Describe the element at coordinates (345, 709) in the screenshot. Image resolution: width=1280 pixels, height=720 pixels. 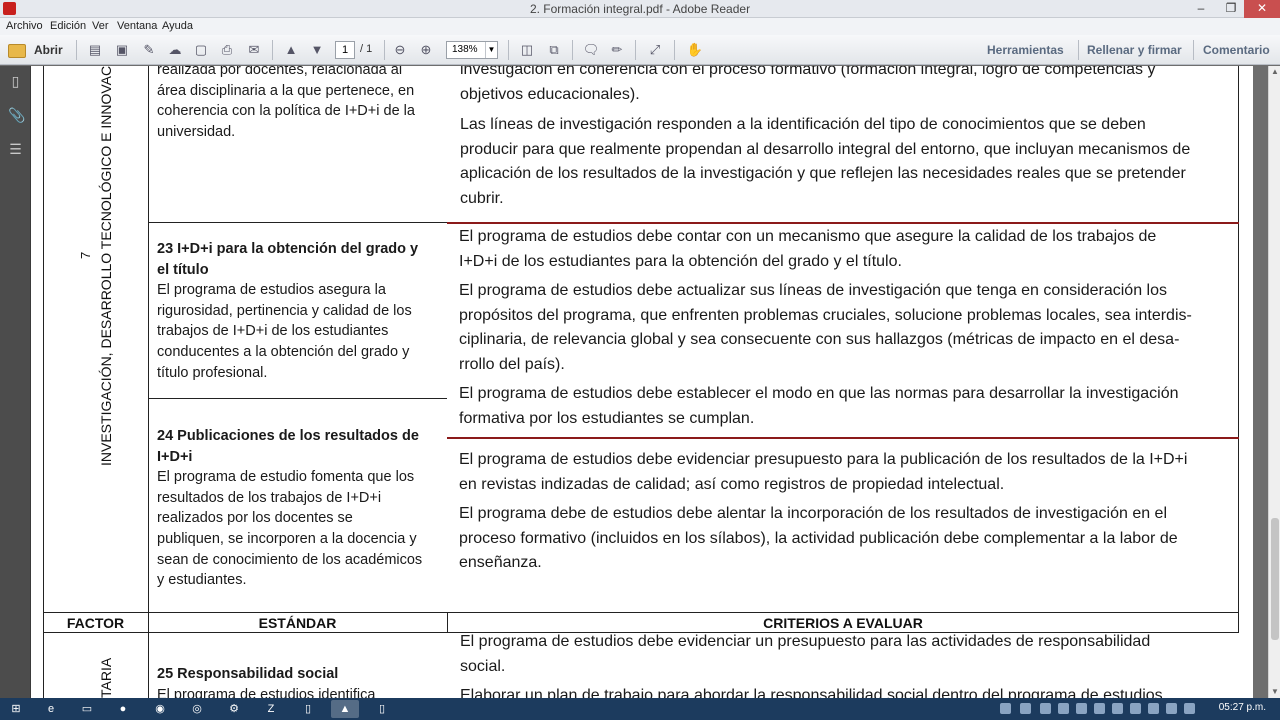
I see `adobe-reader-taskbar-icon: ▲` at that location.